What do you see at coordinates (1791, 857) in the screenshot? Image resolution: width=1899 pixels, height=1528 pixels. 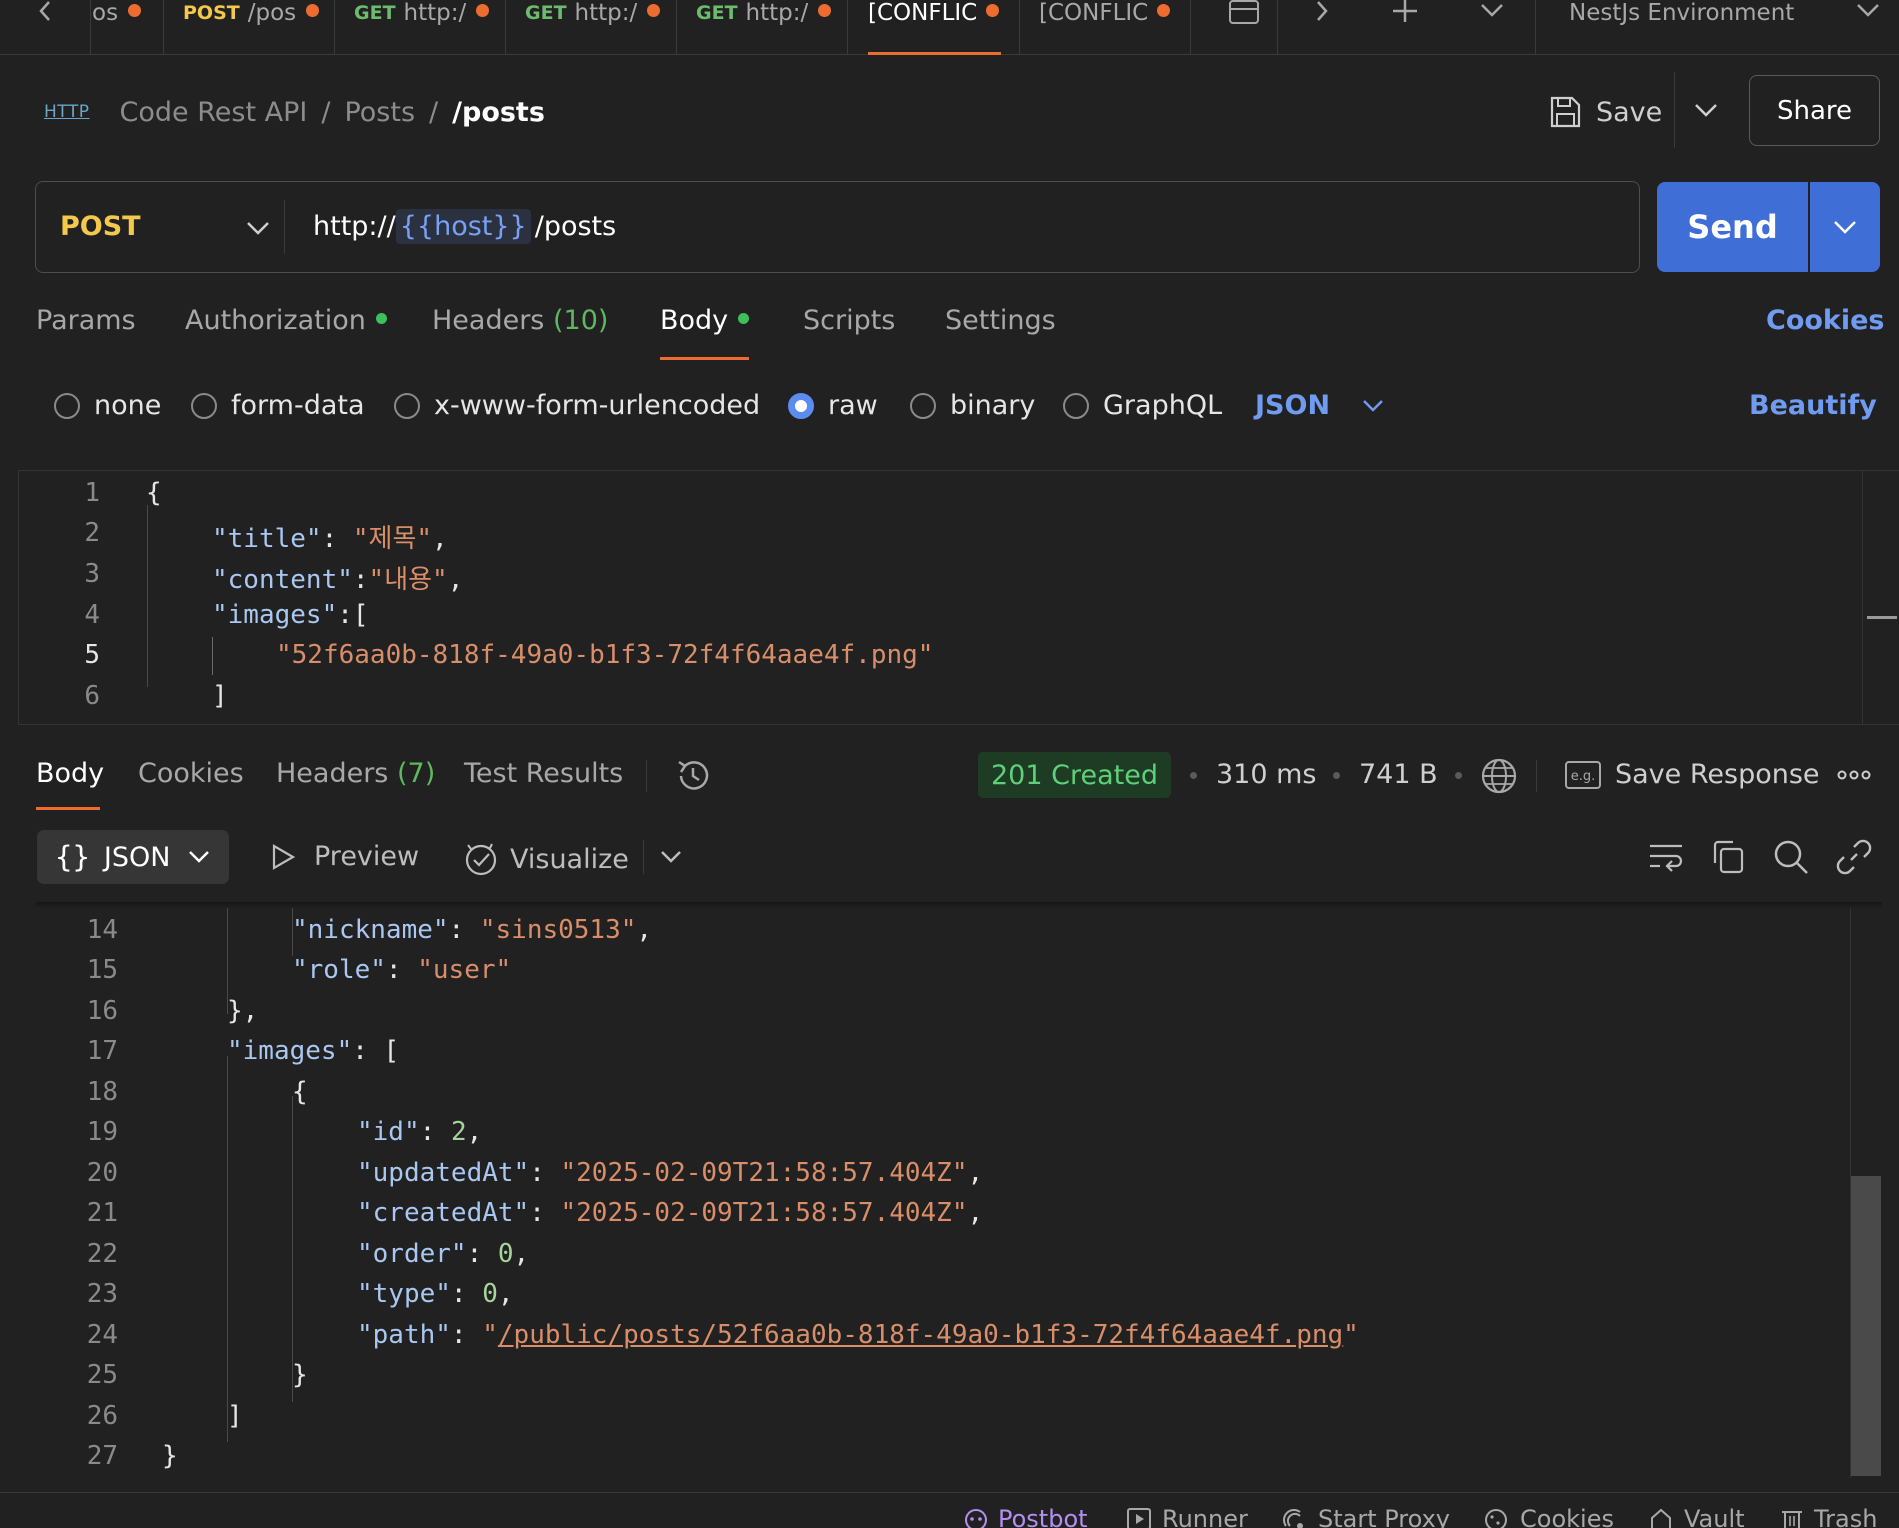 I see `search-icon` at bounding box center [1791, 857].